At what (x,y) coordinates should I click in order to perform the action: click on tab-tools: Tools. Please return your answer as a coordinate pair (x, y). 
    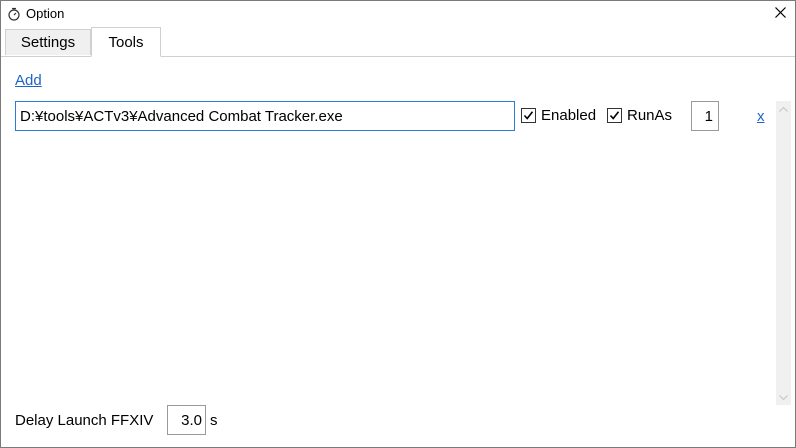
    Looking at the image, I should click on (126, 42).